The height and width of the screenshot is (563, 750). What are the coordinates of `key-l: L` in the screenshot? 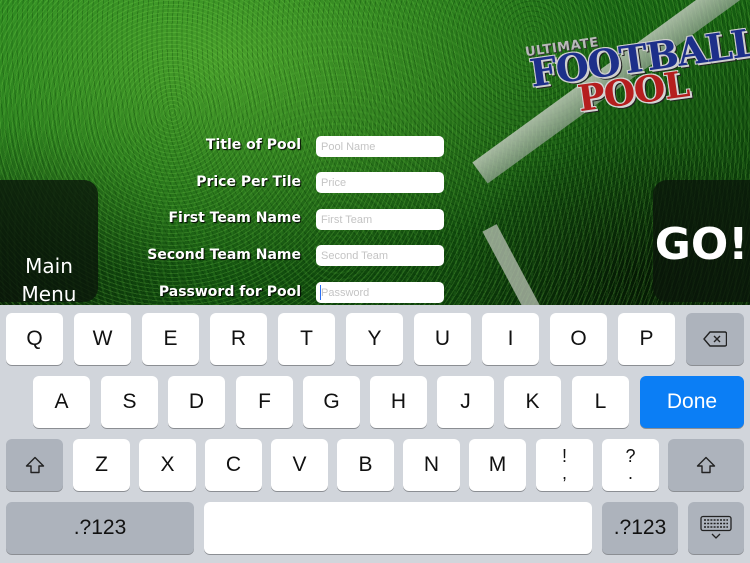 It's located at (600, 402).